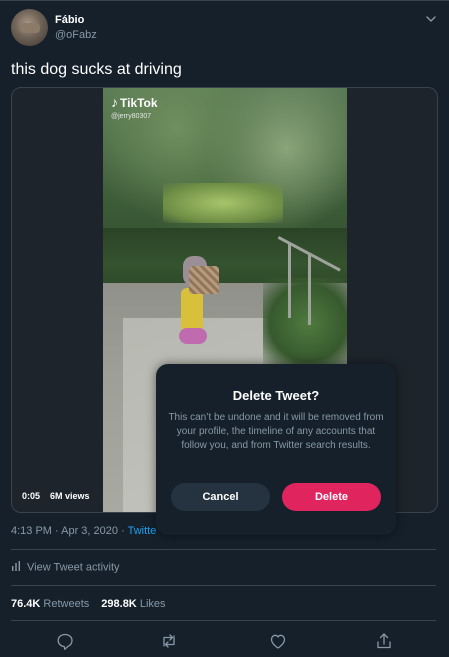  Describe the element at coordinates (384, 641) in the screenshot. I see `share-icon` at that location.